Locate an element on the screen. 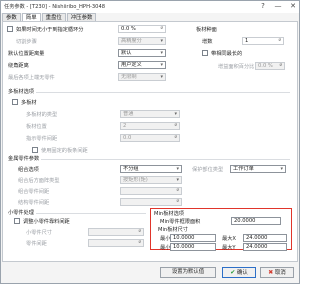  window-controls: ? — ✕ is located at coordinates (278, 6).